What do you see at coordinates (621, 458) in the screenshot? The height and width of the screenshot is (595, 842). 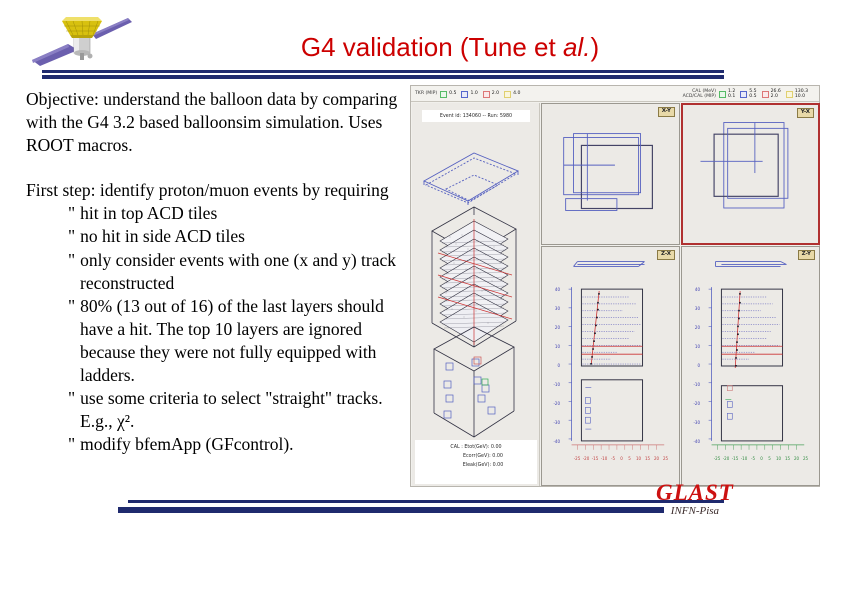 I see `x-tick-label: 0` at bounding box center [621, 458].